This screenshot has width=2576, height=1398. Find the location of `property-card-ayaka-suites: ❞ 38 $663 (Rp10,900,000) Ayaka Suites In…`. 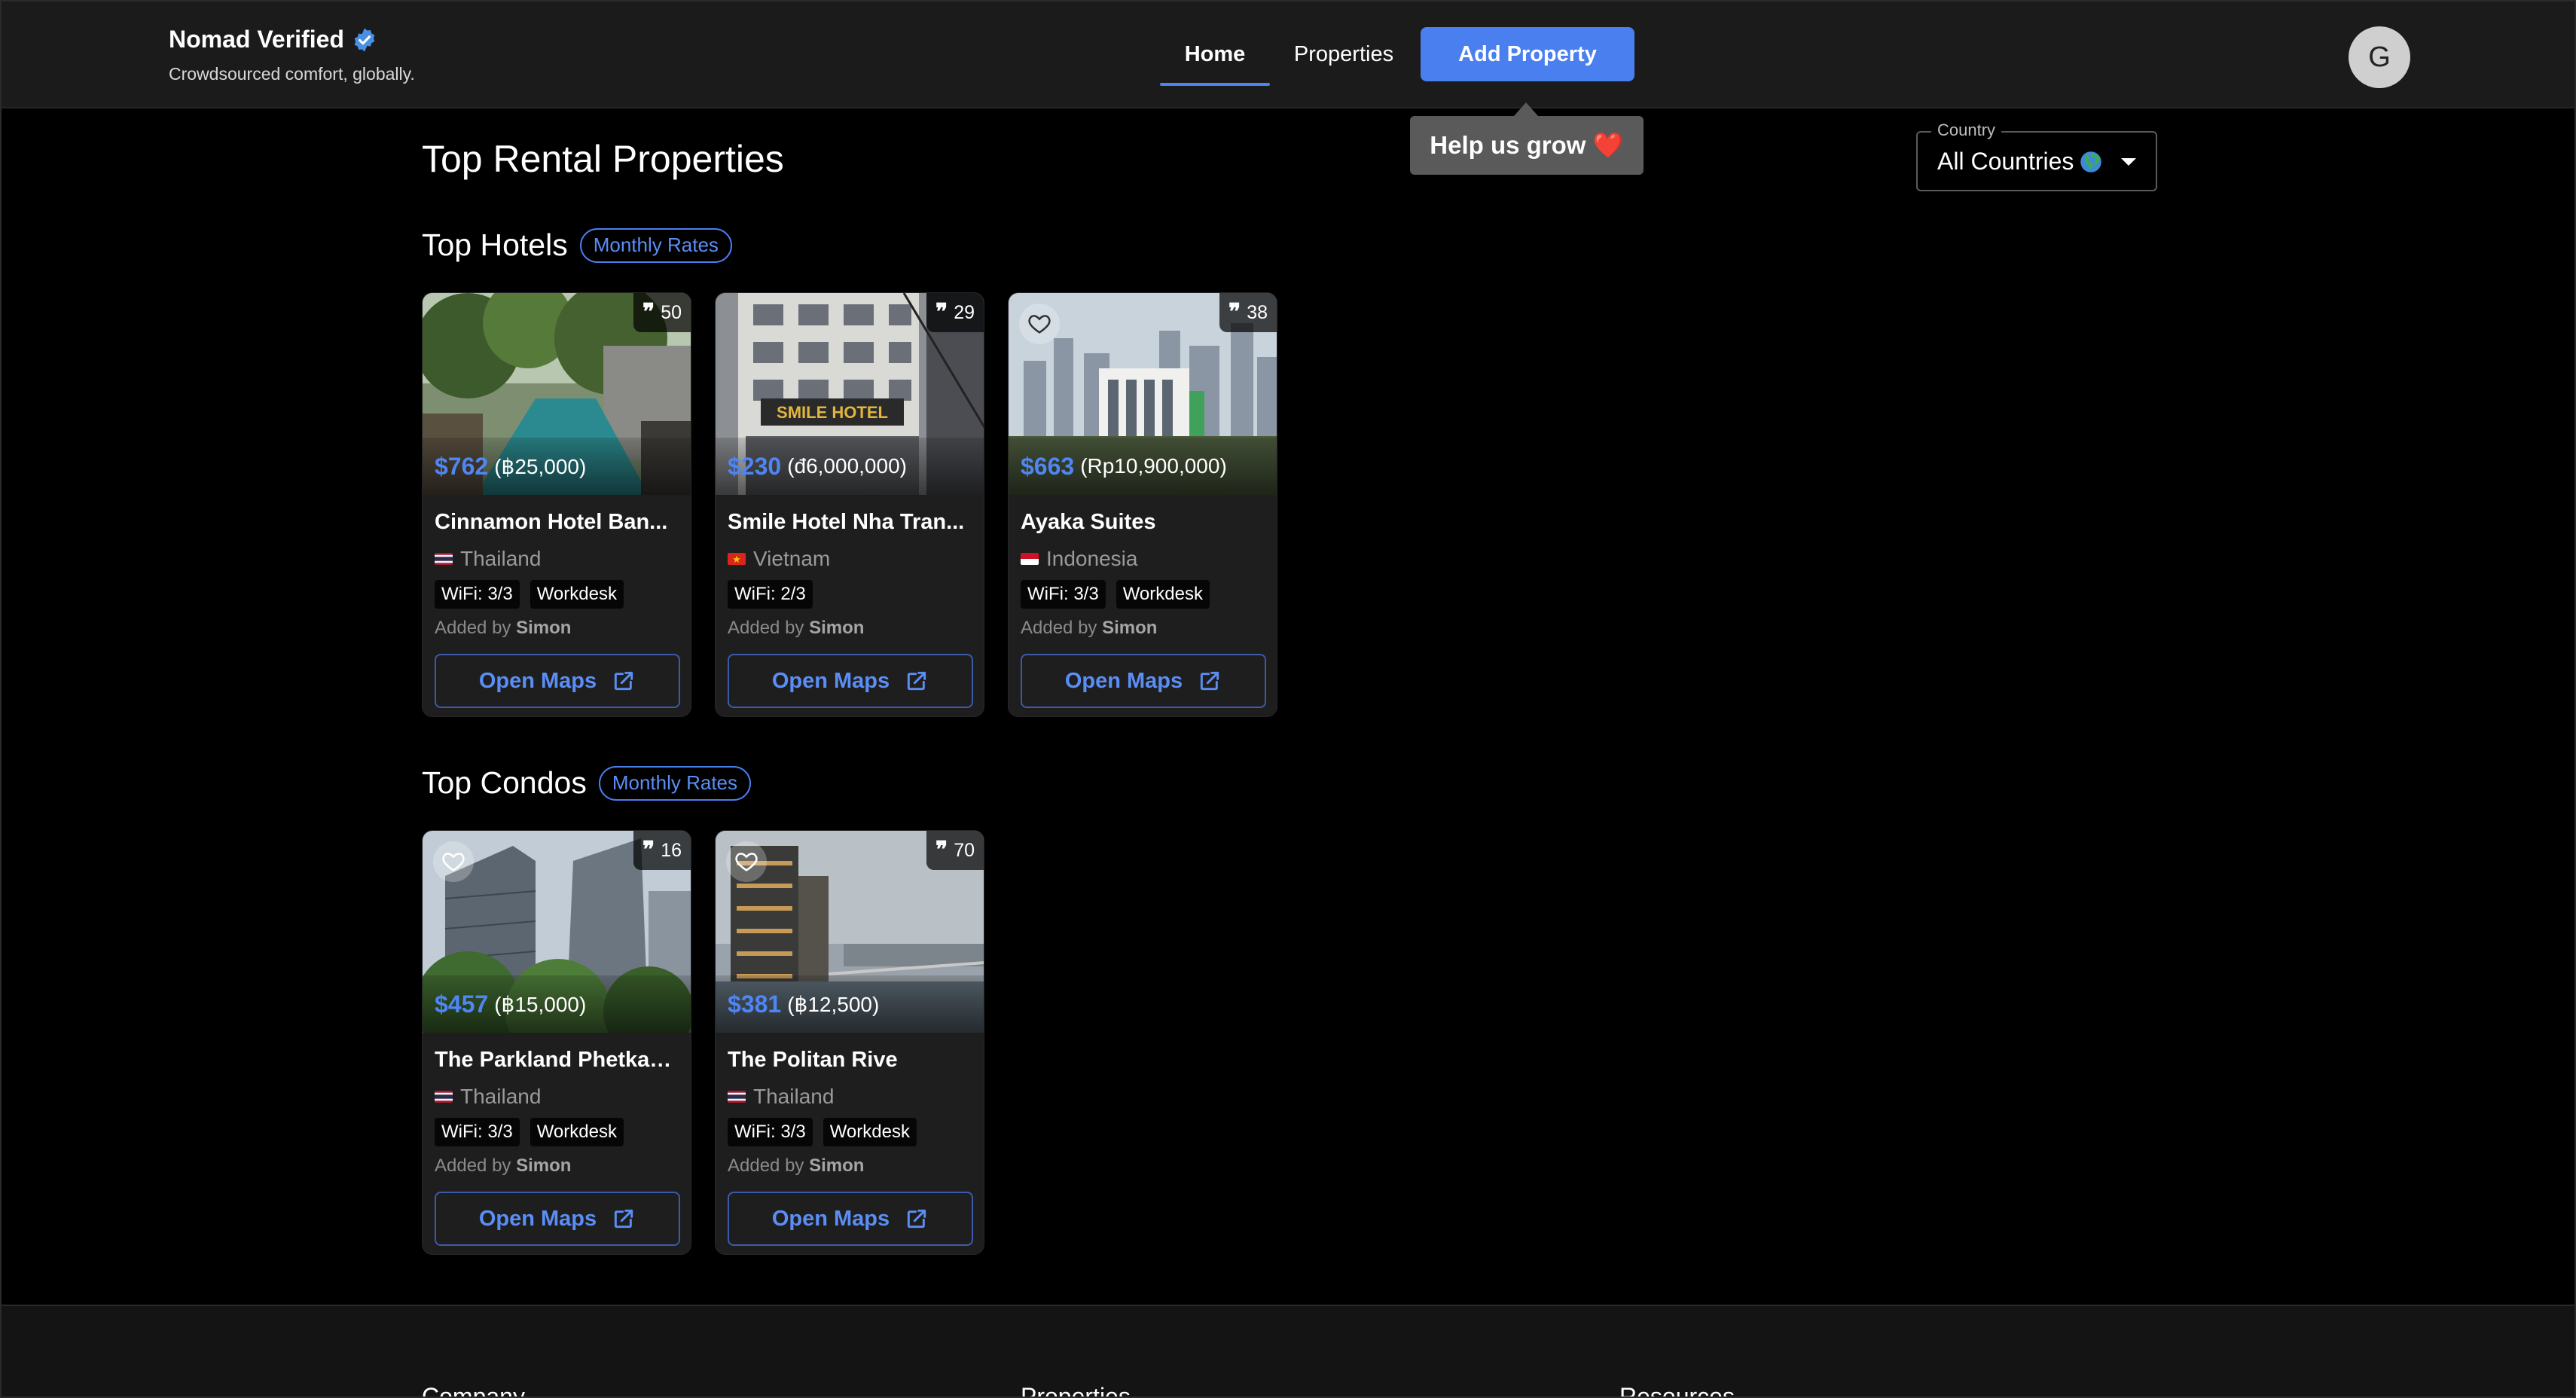

property-card-ayaka-suites: ❞ 38 $663 (Rp10,900,000) Ayaka Suites In… is located at coordinates (1143, 504).